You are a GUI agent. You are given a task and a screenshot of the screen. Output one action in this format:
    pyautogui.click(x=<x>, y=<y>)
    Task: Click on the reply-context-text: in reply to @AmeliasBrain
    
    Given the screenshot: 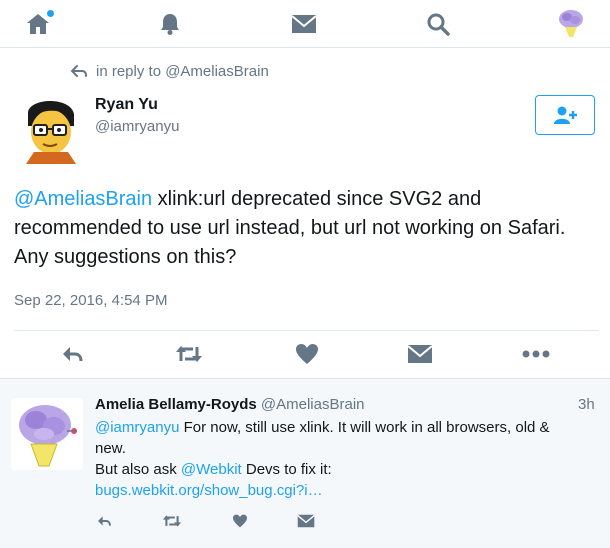 What is the action you would take?
    pyautogui.click(x=182, y=71)
    